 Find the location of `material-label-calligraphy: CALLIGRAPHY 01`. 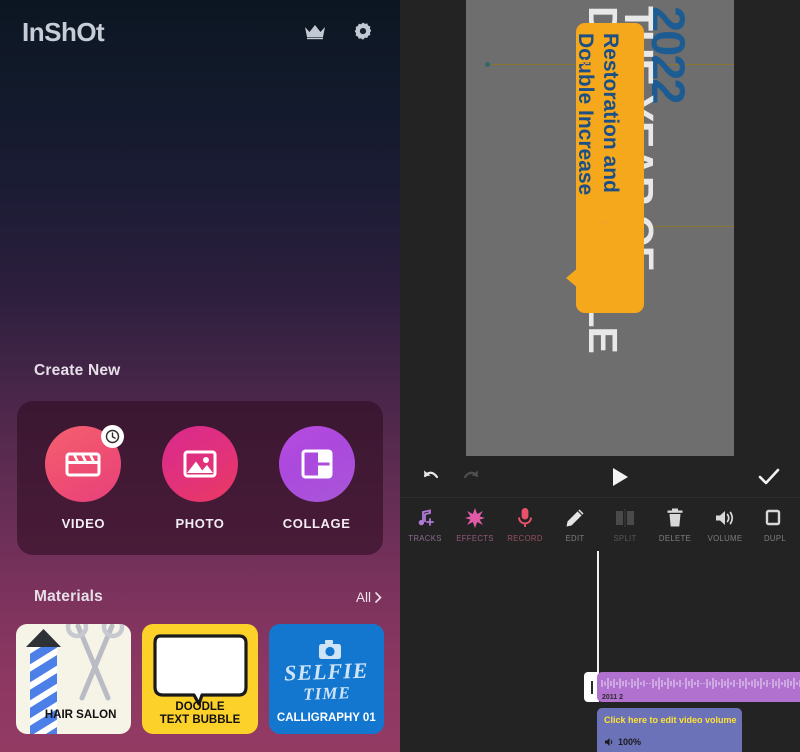

material-label-calligraphy: CALLIGRAPHY 01 is located at coordinates (326, 718).